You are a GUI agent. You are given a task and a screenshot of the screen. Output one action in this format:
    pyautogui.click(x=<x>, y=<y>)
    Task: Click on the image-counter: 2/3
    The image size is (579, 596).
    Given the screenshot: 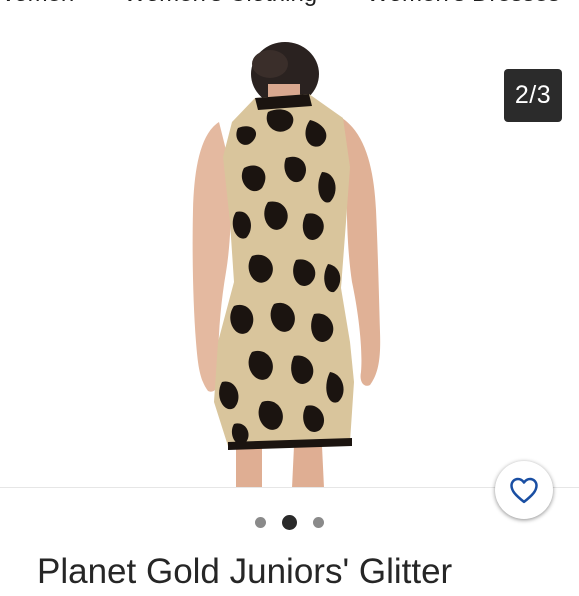 What is the action you would take?
    pyautogui.click(x=533, y=95)
    